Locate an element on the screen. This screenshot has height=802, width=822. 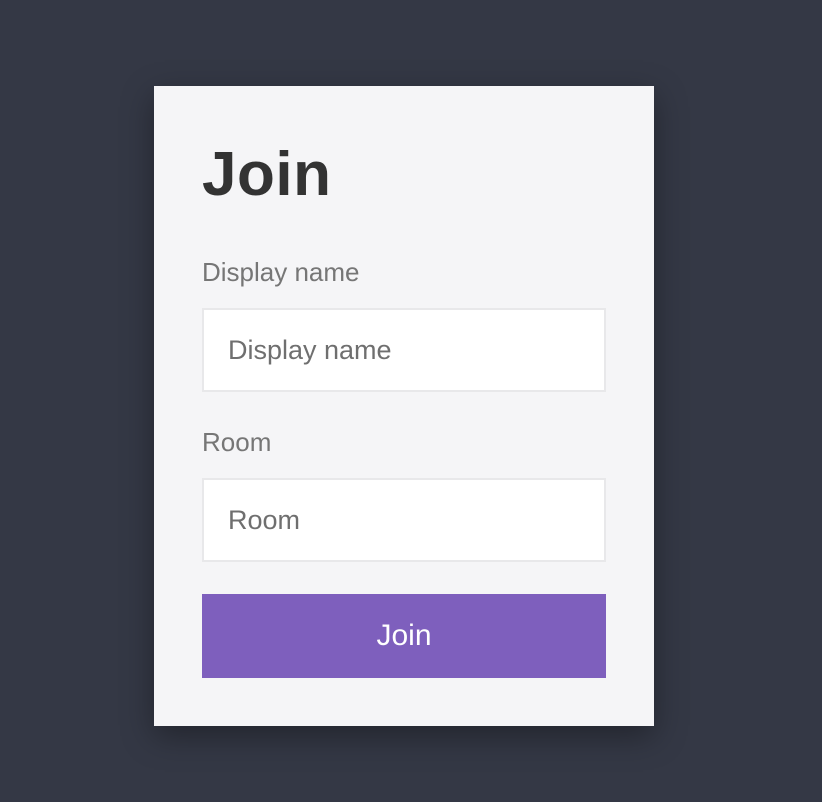
form-title: Join is located at coordinates (267, 174).